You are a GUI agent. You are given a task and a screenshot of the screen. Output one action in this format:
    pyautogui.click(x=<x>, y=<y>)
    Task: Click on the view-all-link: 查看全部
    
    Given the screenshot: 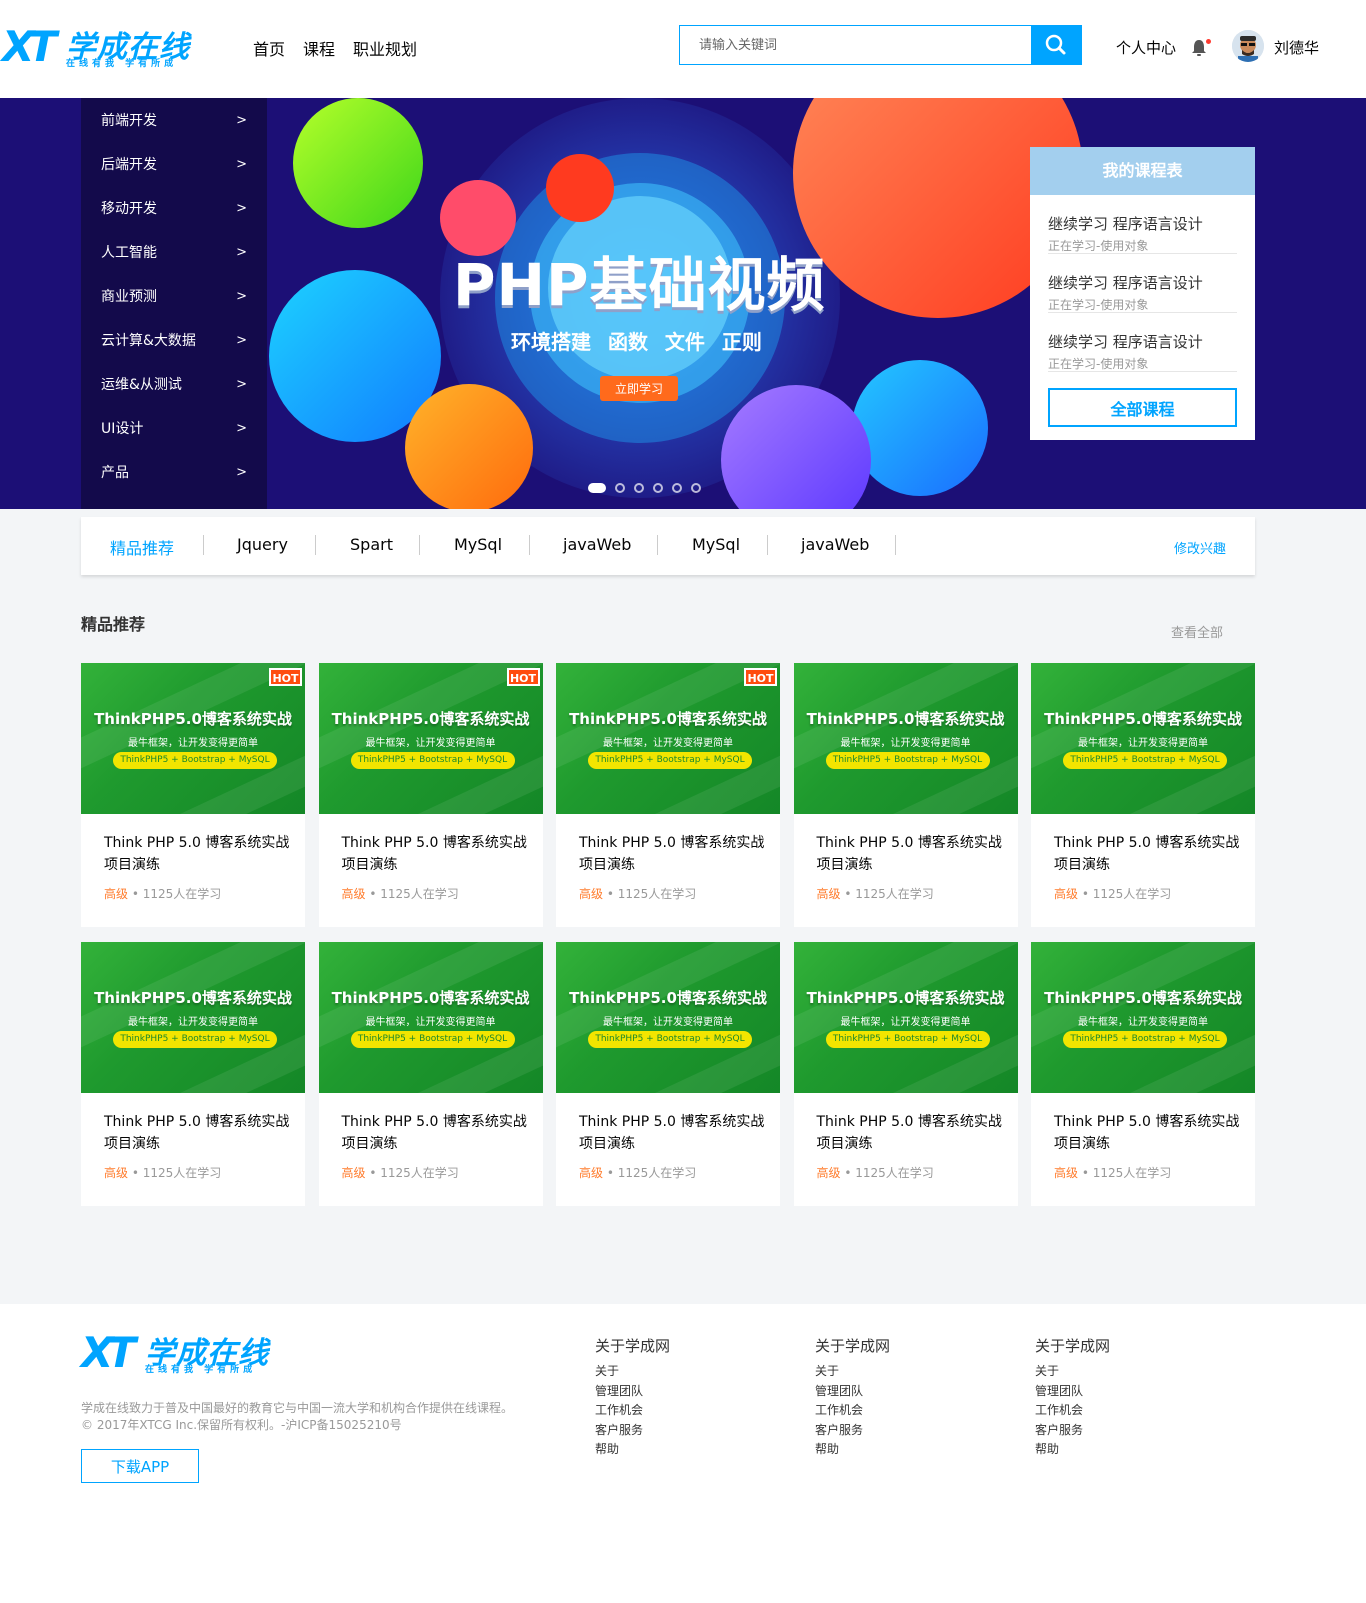 What is the action you would take?
    pyautogui.click(x=1197, y=631)
    